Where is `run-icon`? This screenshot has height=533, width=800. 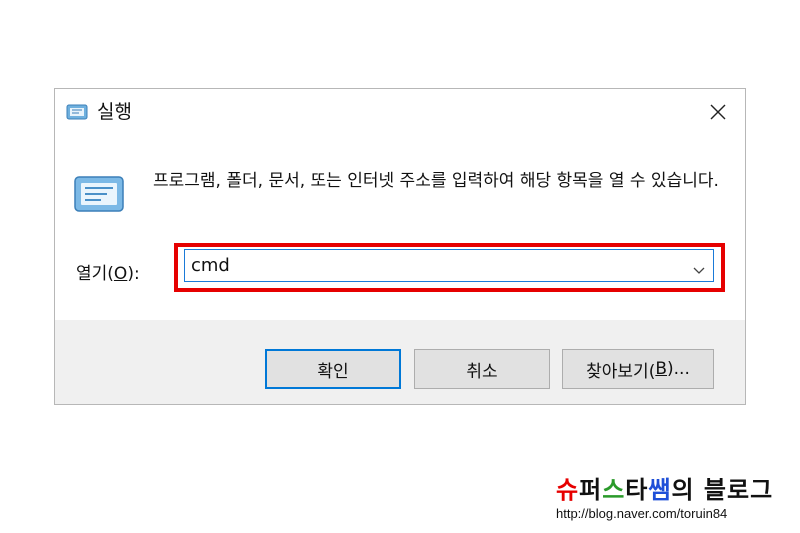
run-icon is located at coordinates (77, 112).